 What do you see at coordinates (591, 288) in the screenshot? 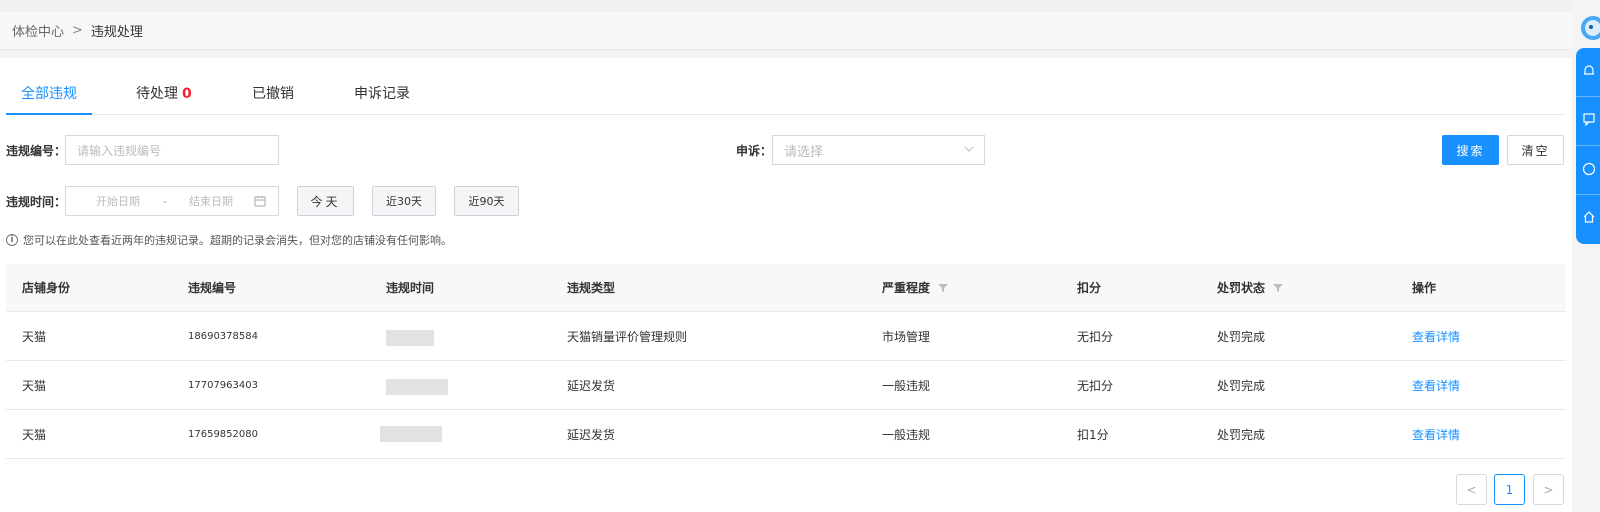
I see `header-violation-type: 违规类型` at bounding box center [591, 288].